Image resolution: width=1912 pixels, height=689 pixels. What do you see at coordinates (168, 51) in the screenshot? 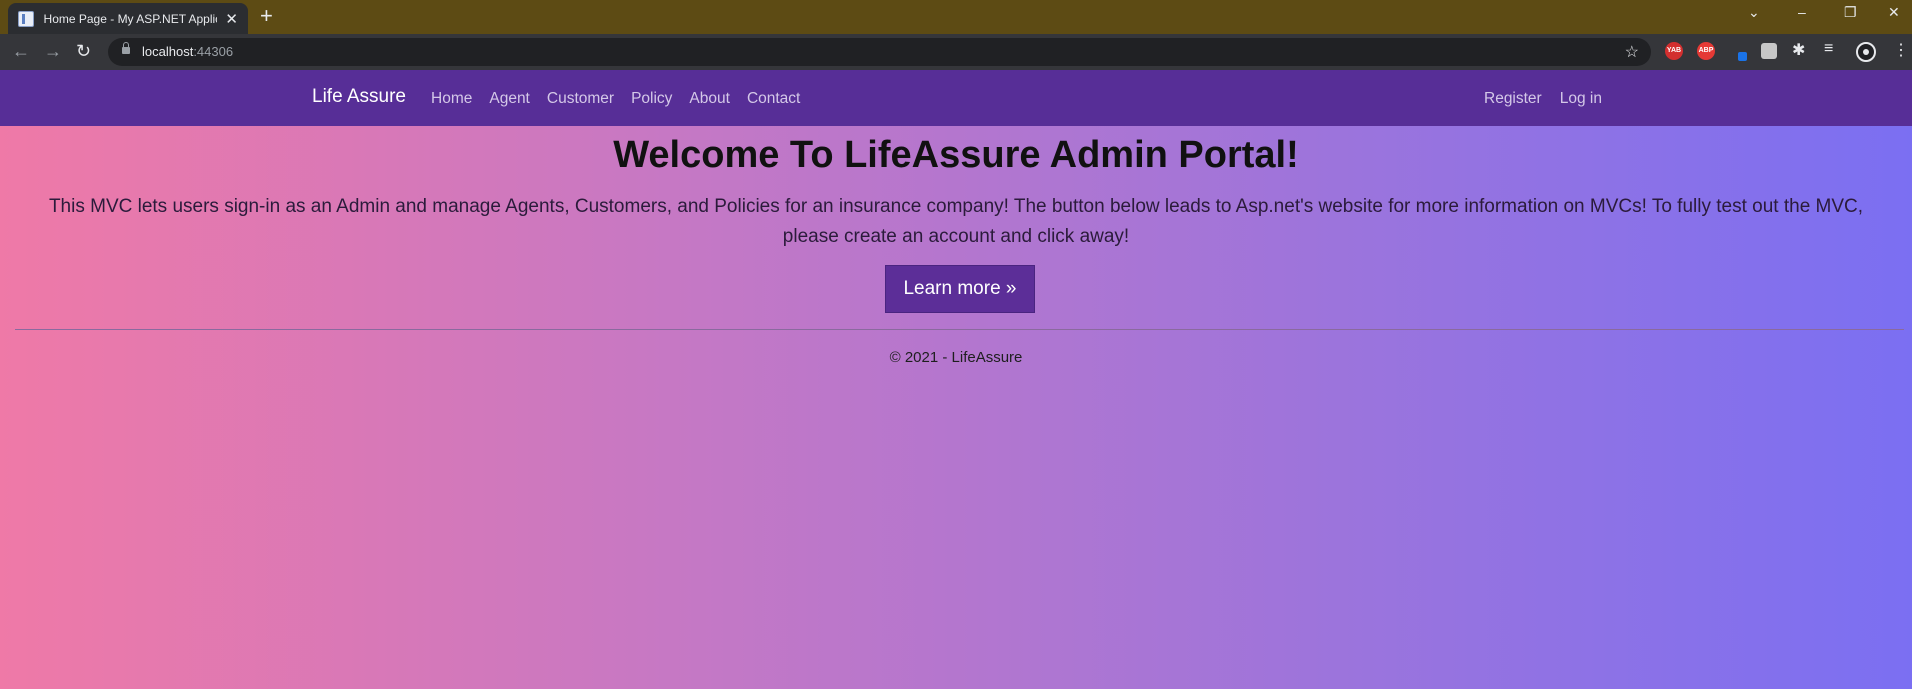
I see `url-host: localhost` at bounding box center [168, 51].